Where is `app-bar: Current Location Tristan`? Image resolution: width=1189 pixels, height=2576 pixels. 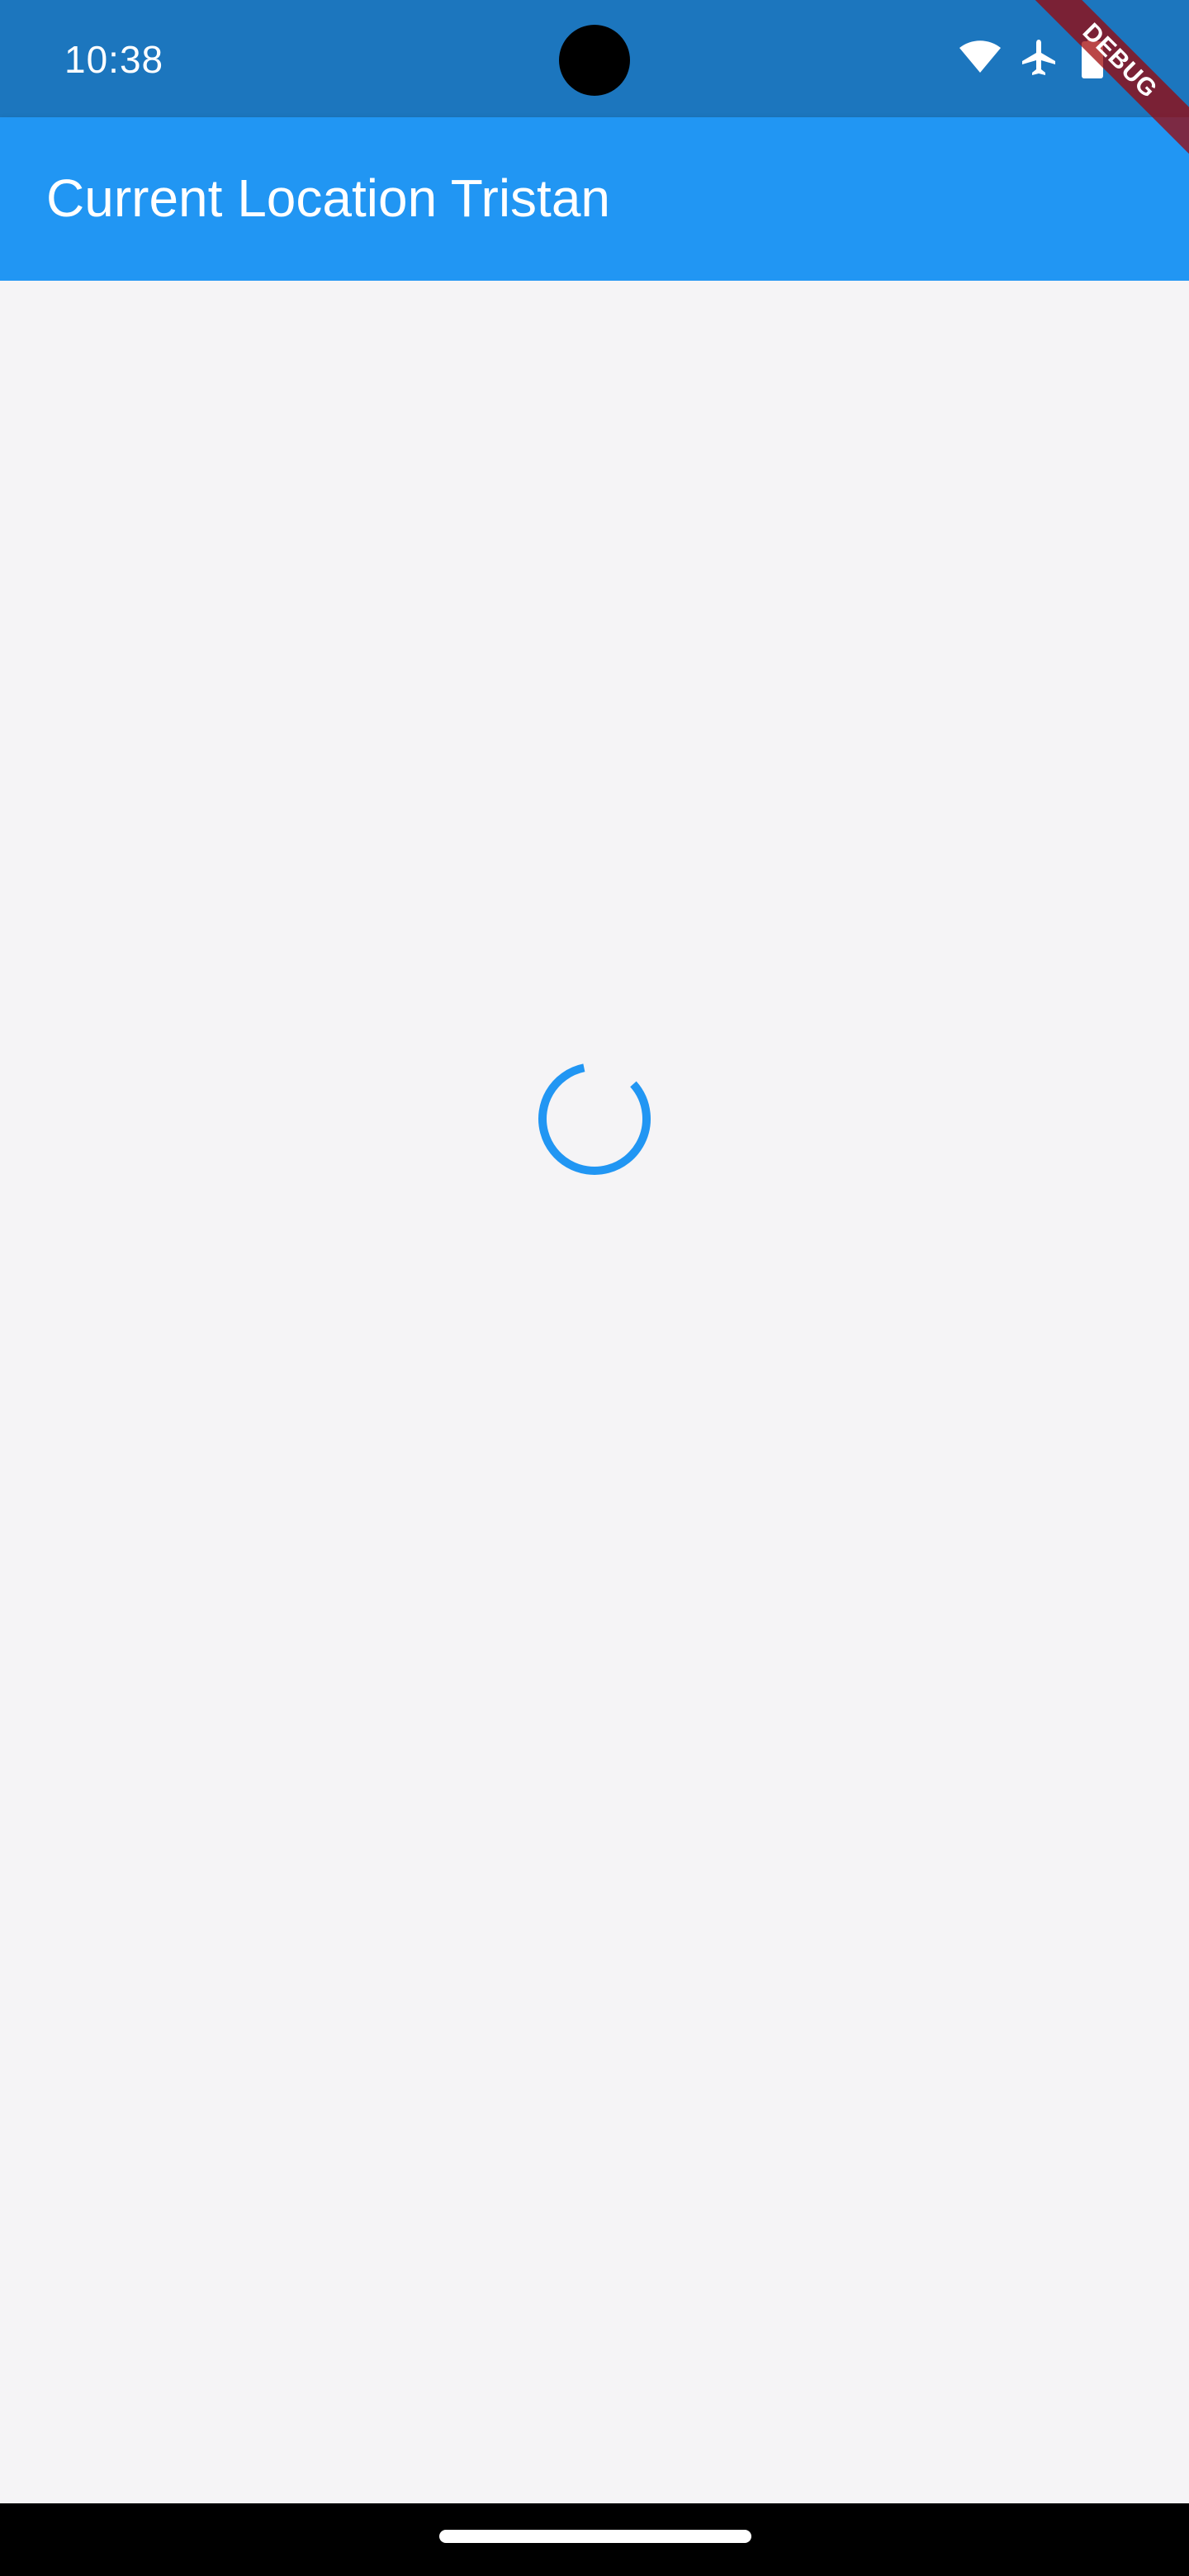 app-bar: Current Location Tristan is located at coordinates (594, 199).